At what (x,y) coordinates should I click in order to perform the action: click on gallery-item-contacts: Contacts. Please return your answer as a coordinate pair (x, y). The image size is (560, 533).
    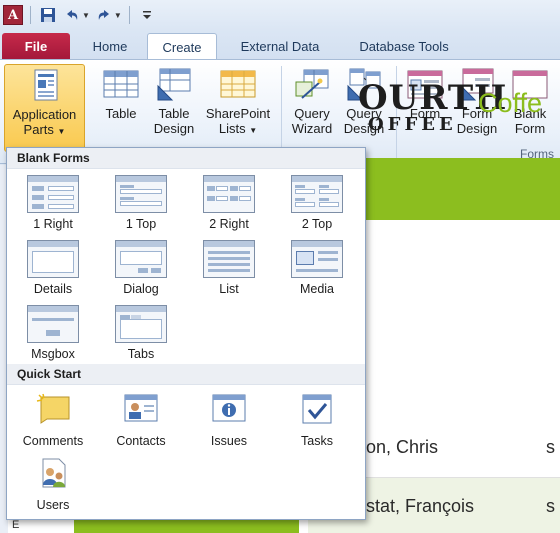
    Looking at the image, I should click on (141, 420).